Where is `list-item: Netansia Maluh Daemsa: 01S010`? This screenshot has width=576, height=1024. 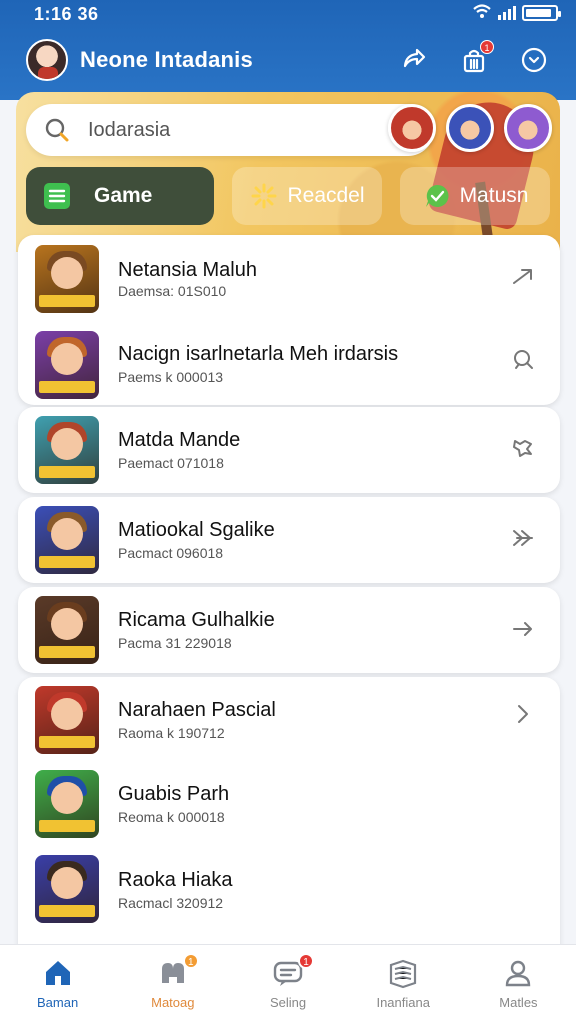 list-item: Netansia Maluh Daemsa: 01S010 is located at coordinates (289, 278).